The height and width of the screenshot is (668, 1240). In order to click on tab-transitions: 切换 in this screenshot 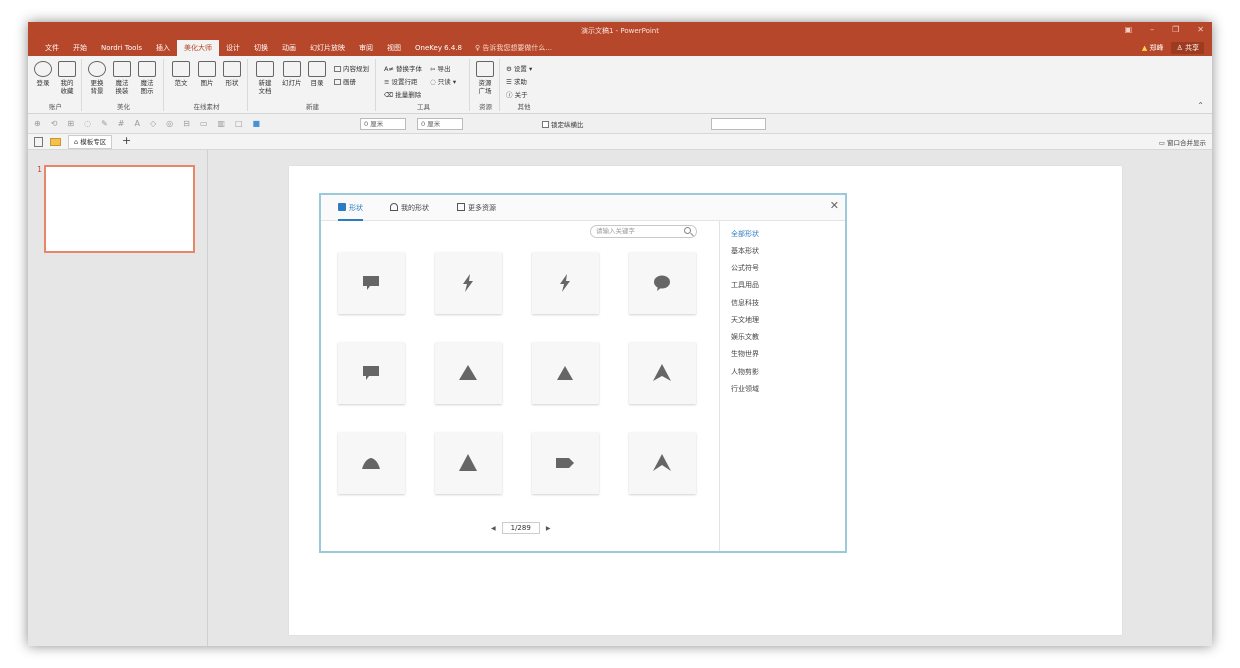, I will do `click(261, 48)`.